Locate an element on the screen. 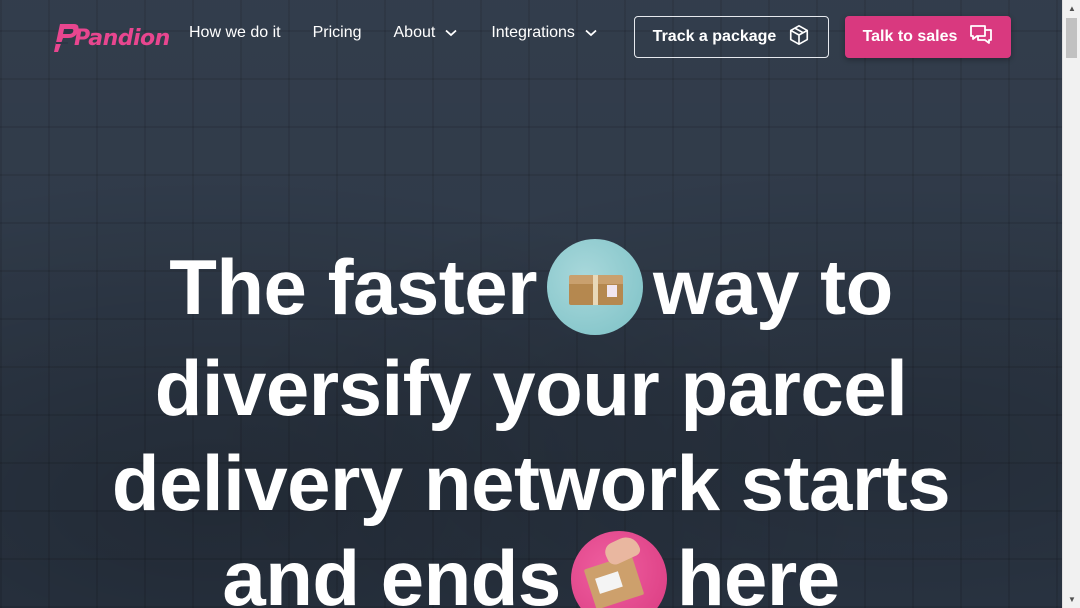  parcel-box-image is located at coordinates (595, 287).